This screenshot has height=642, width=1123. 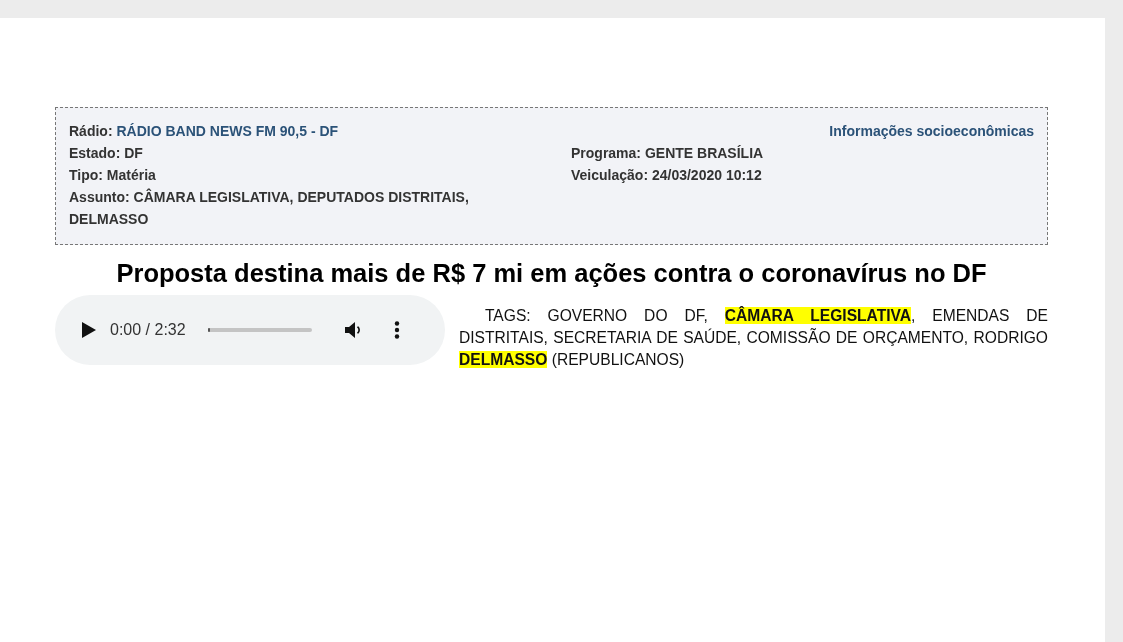 What do you see at coordinates (227, 131) in the screenshot?
I see `field-link: RÁDIO BAND NEWS FM 90,5 - DF` at bounding box center [227, 131].